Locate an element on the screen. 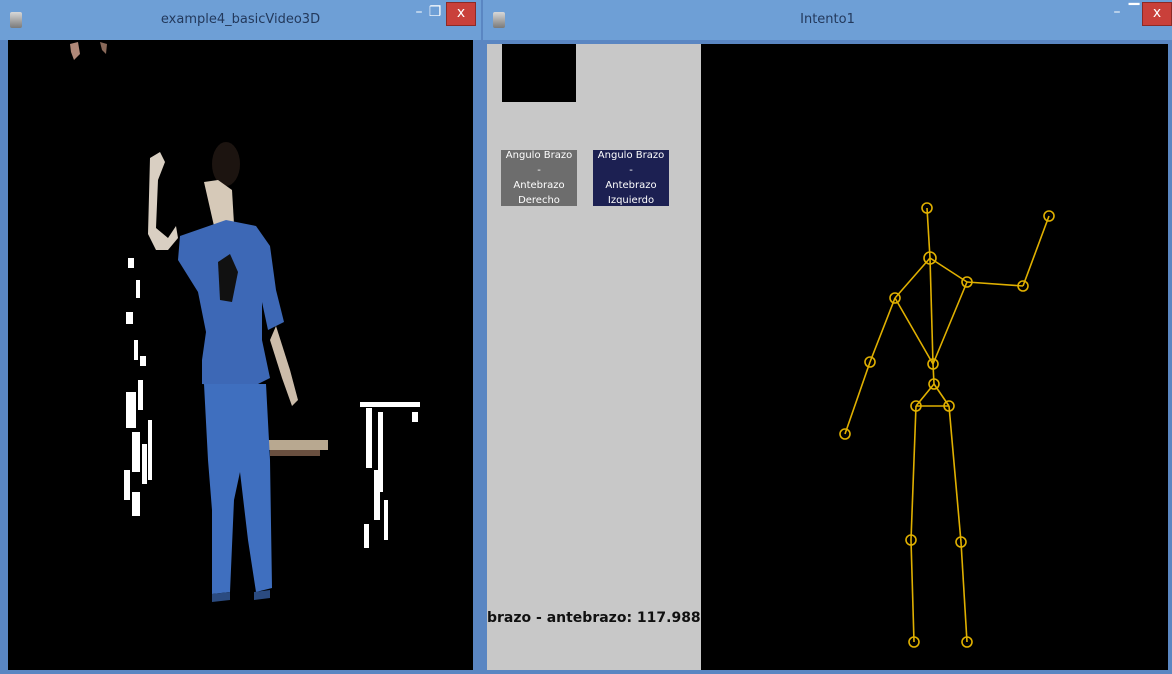 The image size is (1172, 674). video-preview is located at coordinates (539, 73).